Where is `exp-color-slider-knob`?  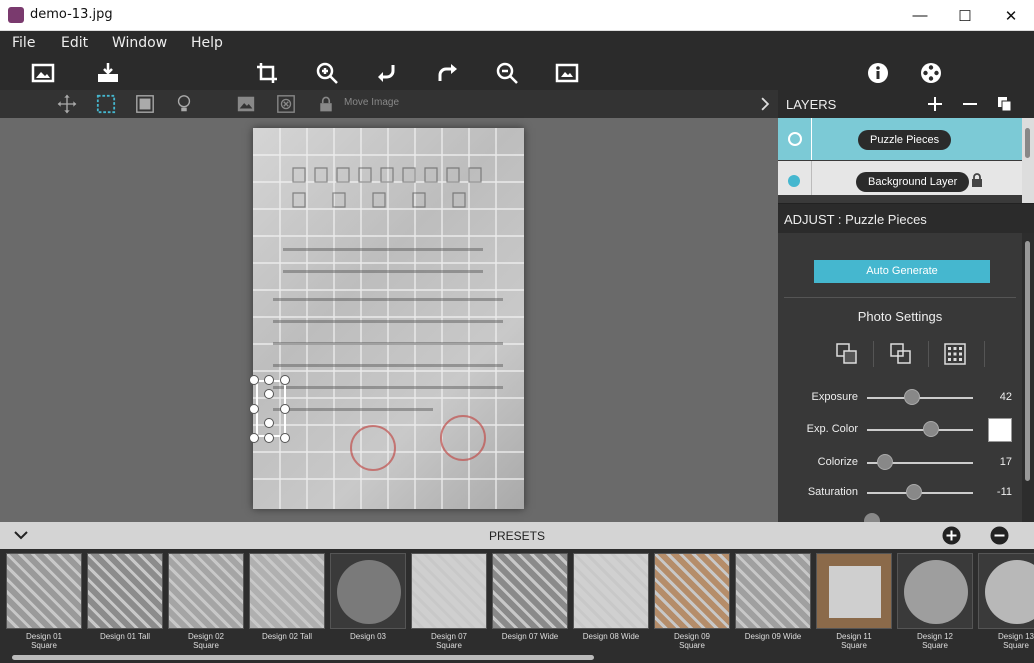 exp-color-slider-knob is located at coordinates (930, 429).